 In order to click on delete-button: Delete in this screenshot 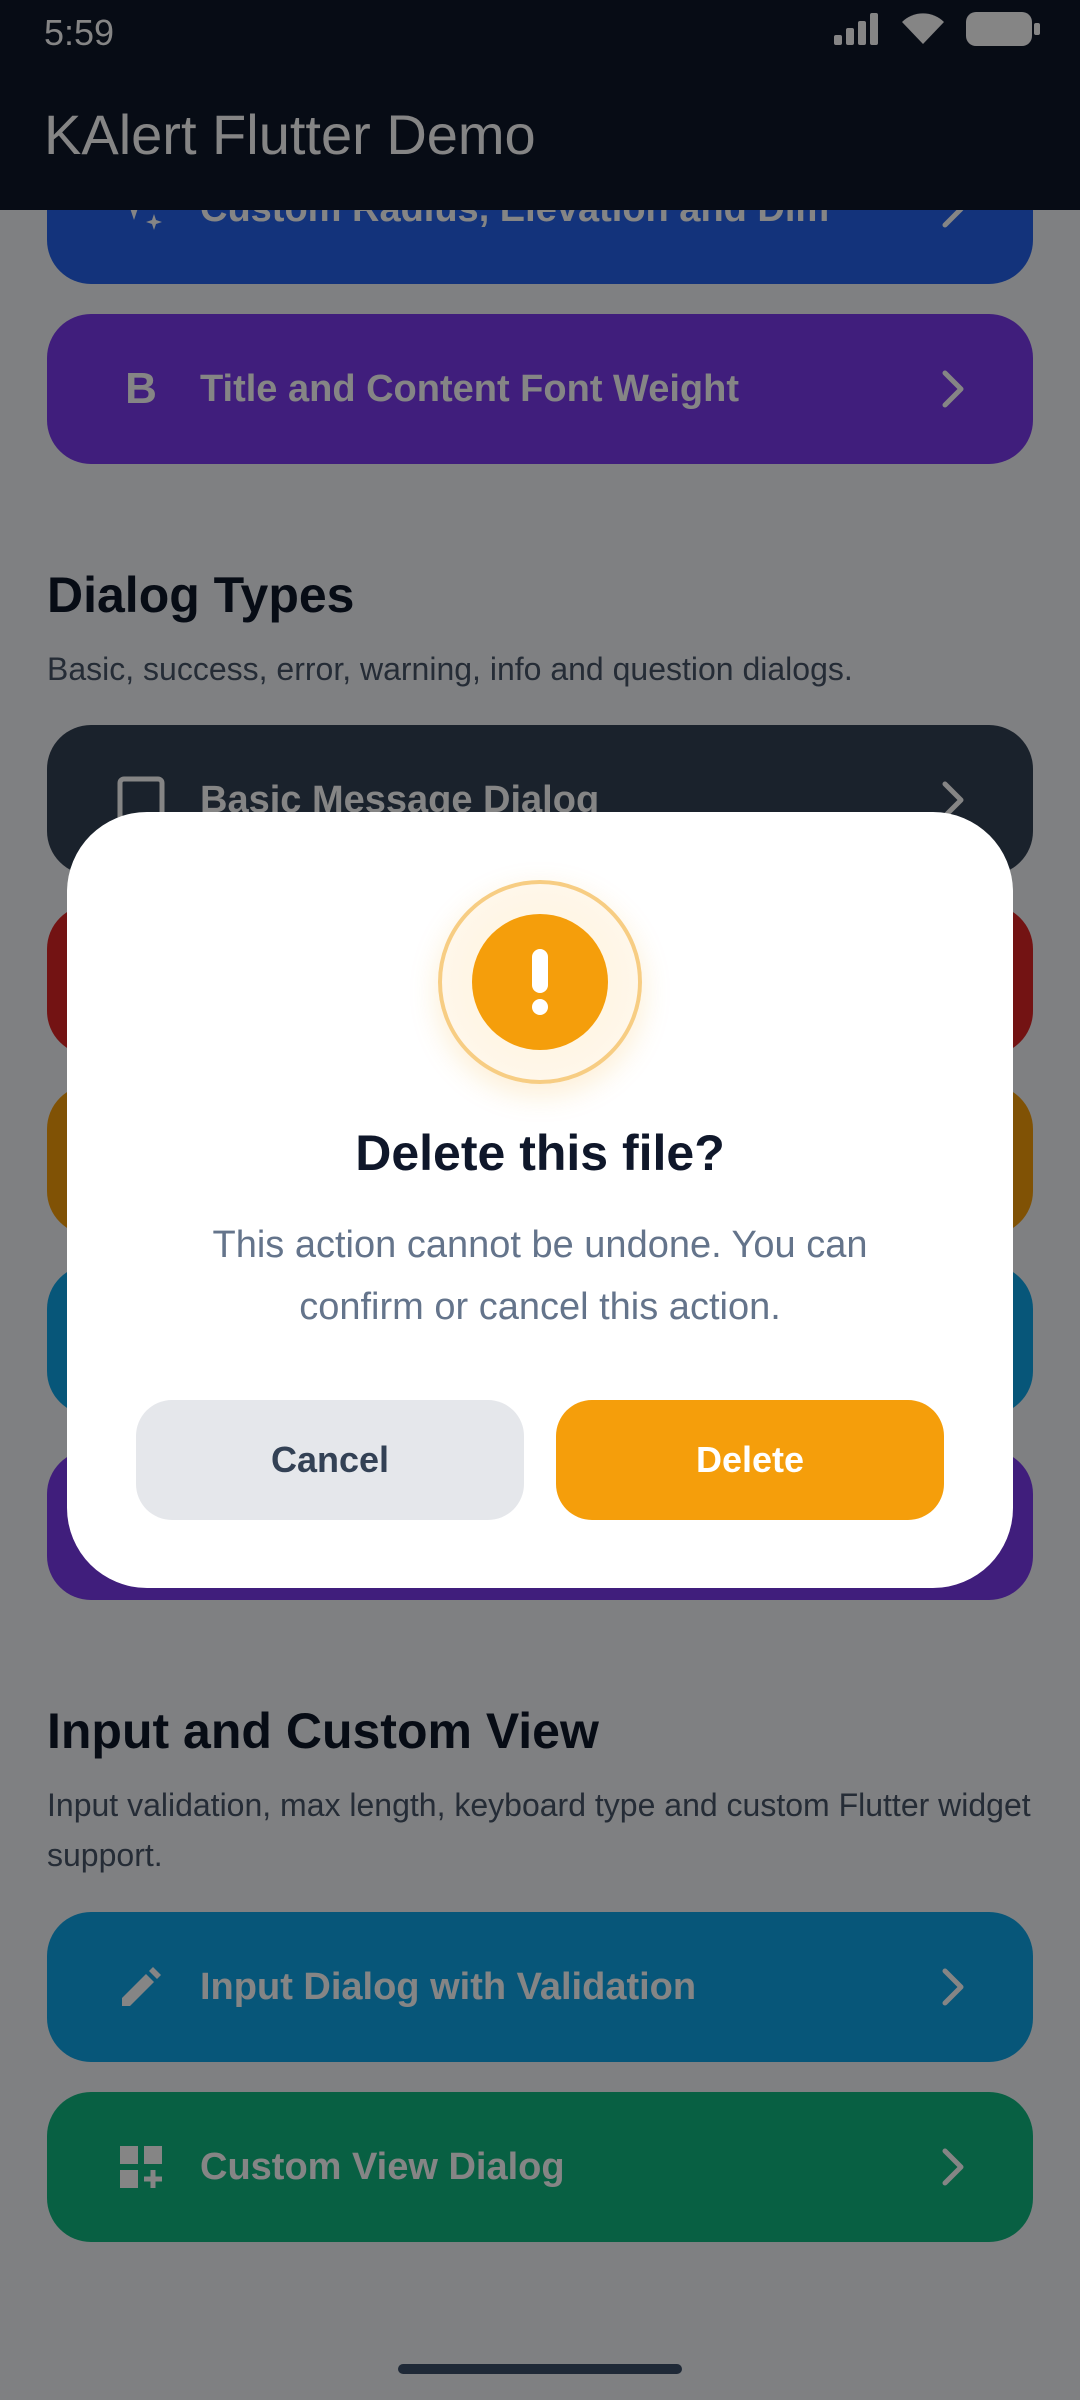, I will do `click(750, 1460)`.